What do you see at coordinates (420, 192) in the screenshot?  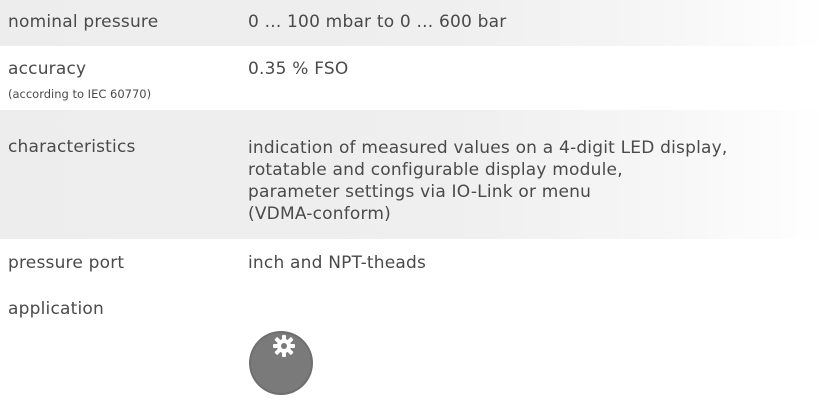 I see `characteristics-line: parameter settings via IO-Link or menu` at bounding box center [420, 192].